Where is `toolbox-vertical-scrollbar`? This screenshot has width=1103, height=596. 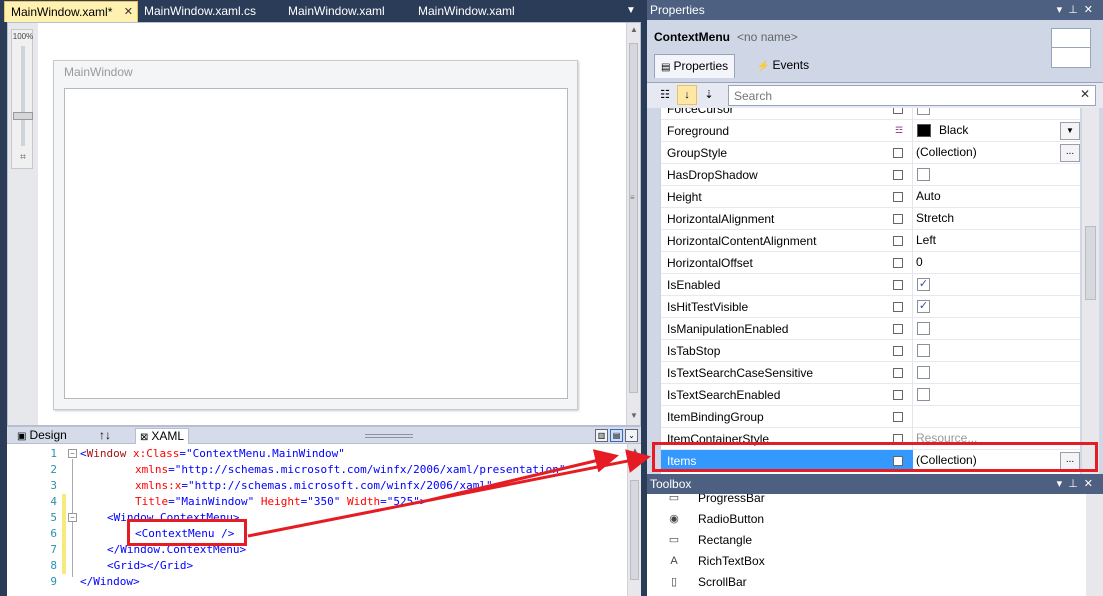
toolbox-vertical-scrollbar is located at coordinates (1094, 545).